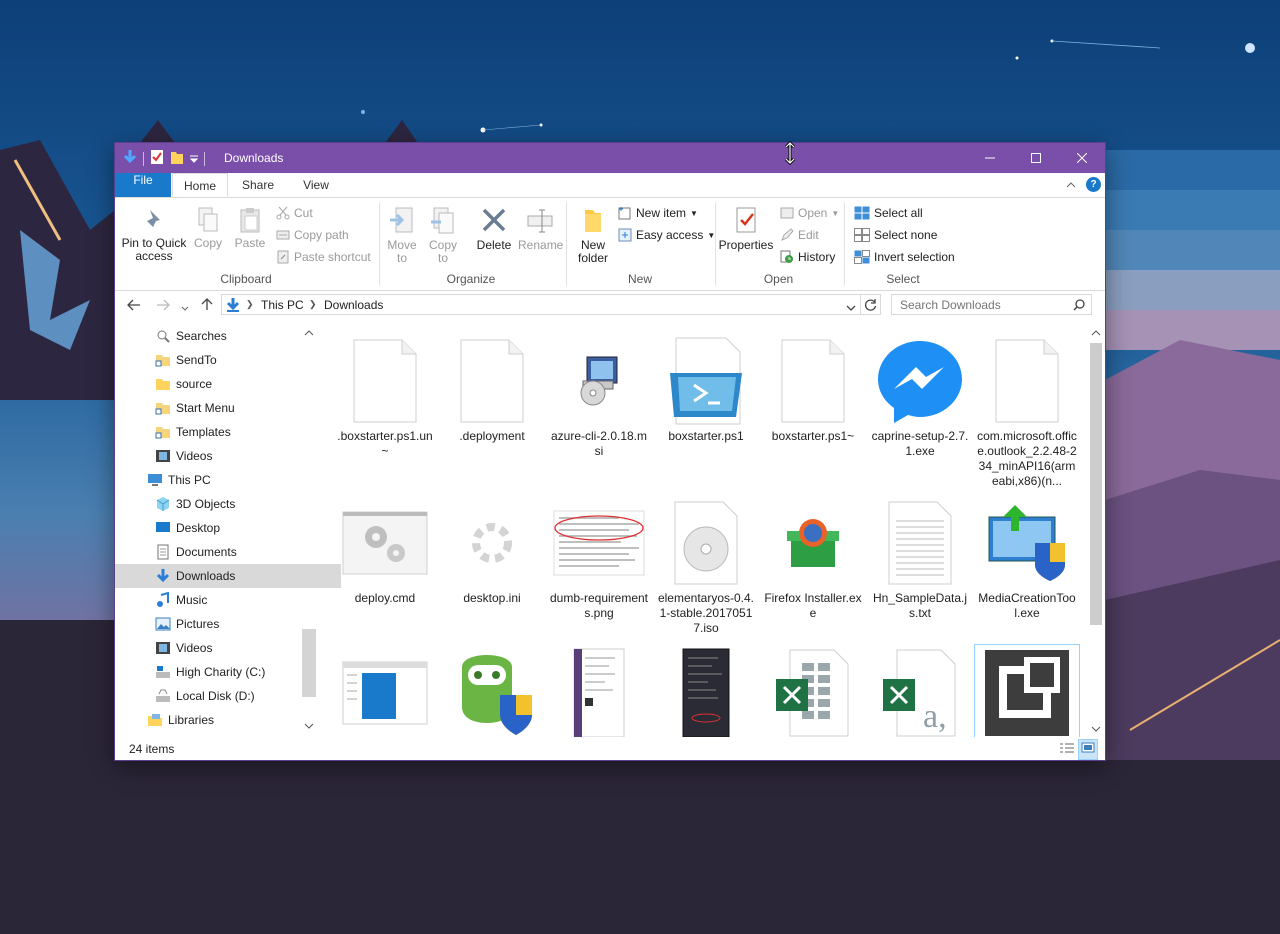  I want to click on rename-button: Rename, so click(540, 229).